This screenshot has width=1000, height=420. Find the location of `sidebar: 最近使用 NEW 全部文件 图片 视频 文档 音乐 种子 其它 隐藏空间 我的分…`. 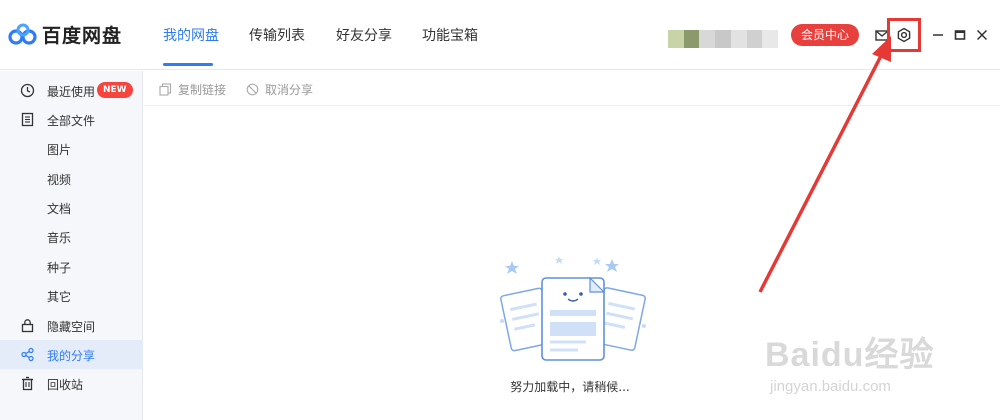

sidebar: 最近使用 NEW 全部文件 图片 视频 文档 音乐 种子 其它 隐藏空间 我的分… is located at coordinates (71, 245).